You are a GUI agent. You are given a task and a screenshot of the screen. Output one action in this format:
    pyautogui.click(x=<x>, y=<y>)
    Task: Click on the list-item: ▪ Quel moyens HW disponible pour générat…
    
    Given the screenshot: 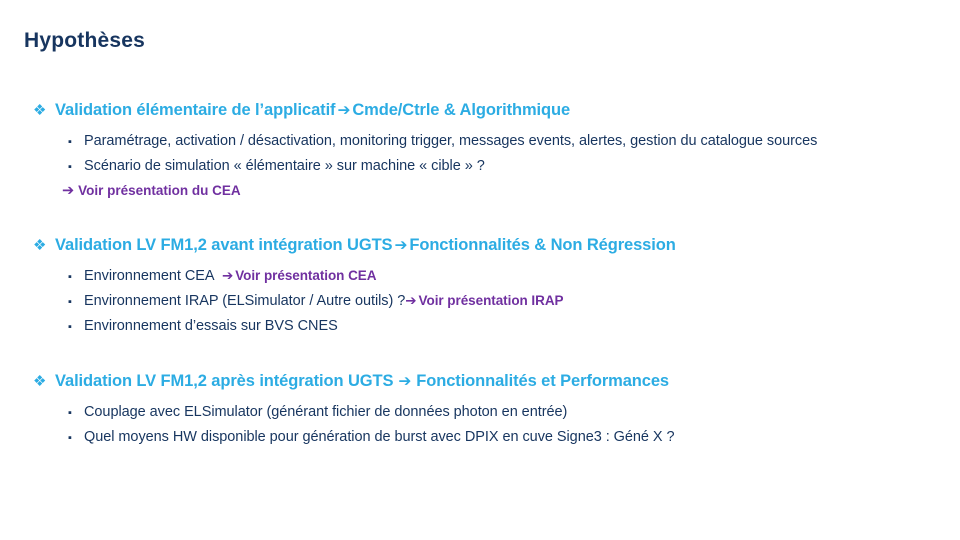 What is the action you would take?
    pyautogui.click(x=480, y=437)
    